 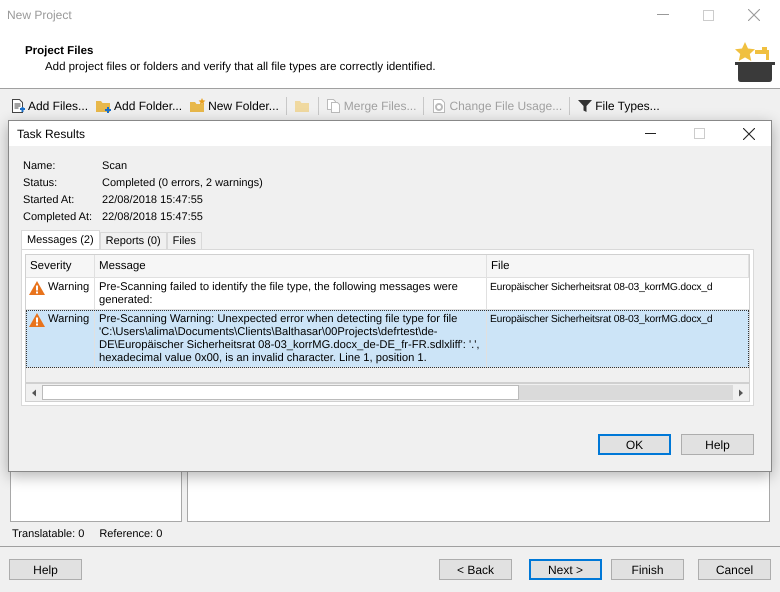 I want to click on dialog-button: Help, so click(x=717, y=444).